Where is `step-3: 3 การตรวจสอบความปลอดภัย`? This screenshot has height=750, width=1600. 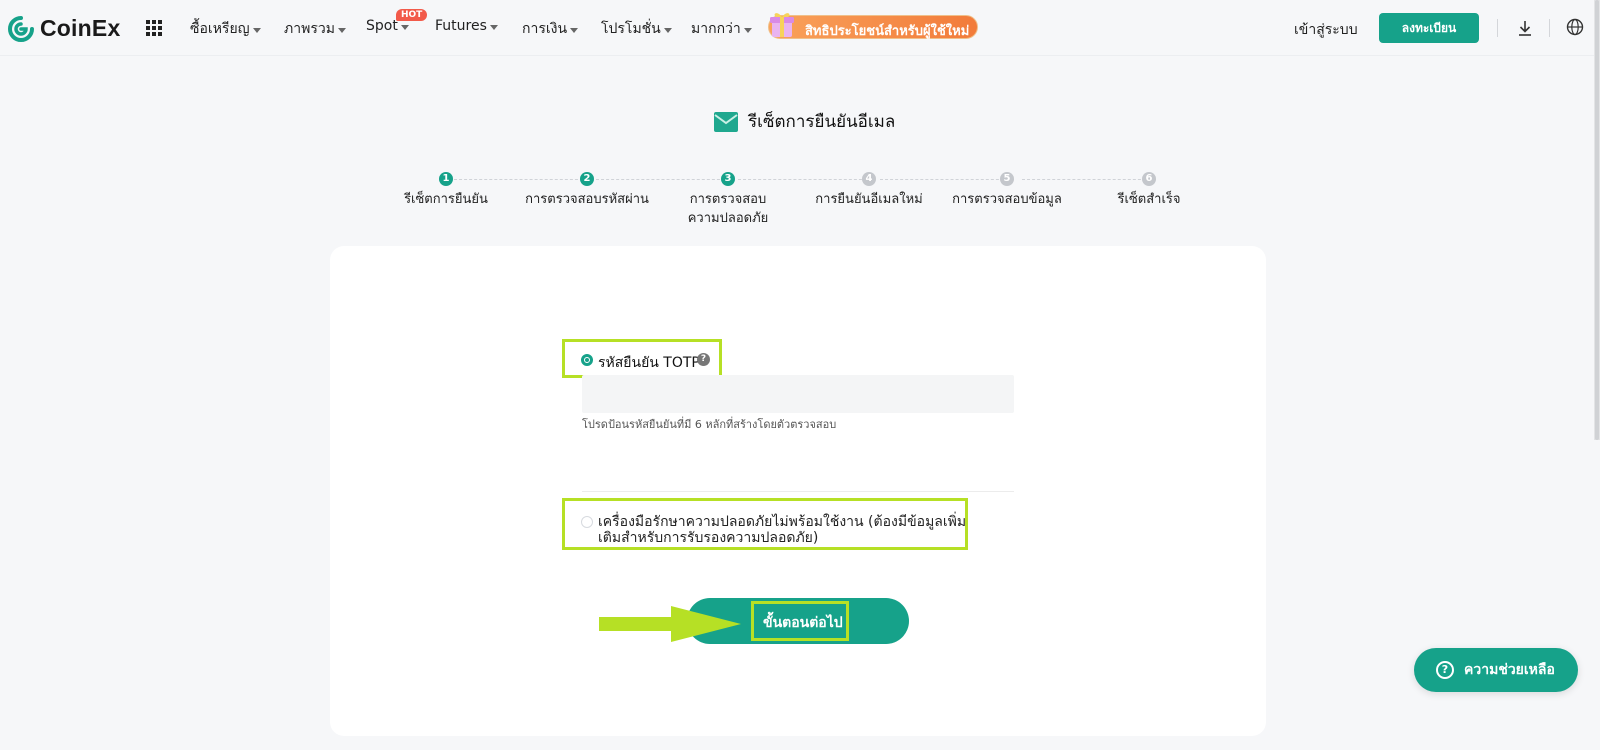 step-3: 3 การตรวจสอบความปลอดภัย is located at coordinates (728, 199).